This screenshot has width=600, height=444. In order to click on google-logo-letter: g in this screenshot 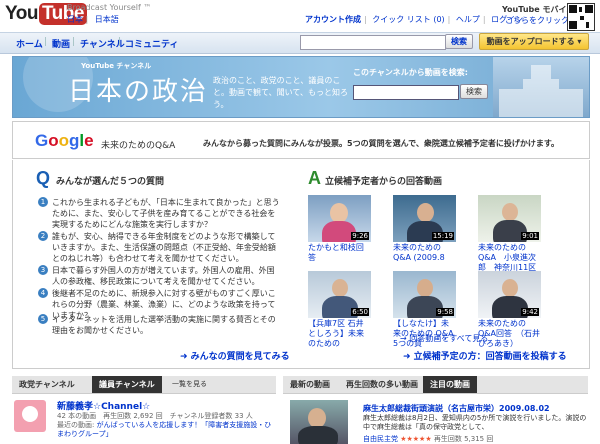, I will do `click(74, 140)`.